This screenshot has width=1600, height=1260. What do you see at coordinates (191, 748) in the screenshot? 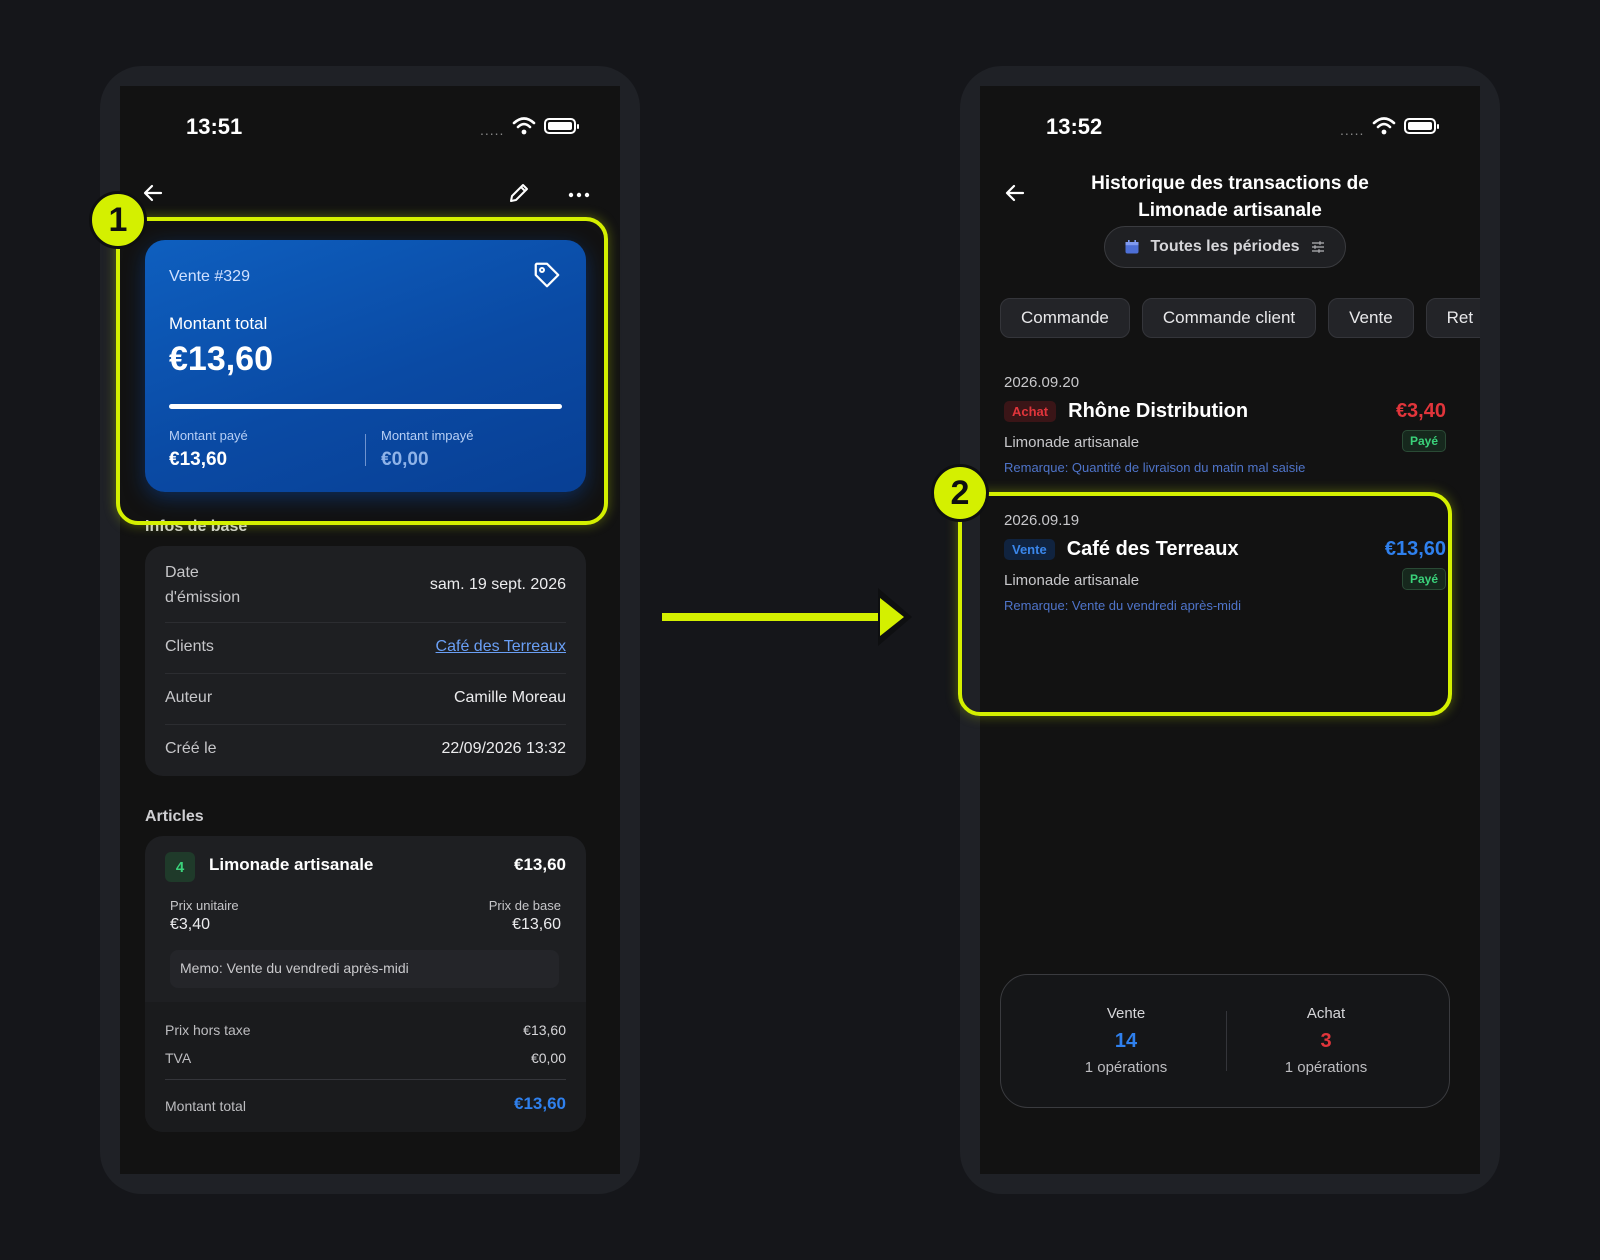
I see `info-key: Créé le` at bounding box center [191, 748].